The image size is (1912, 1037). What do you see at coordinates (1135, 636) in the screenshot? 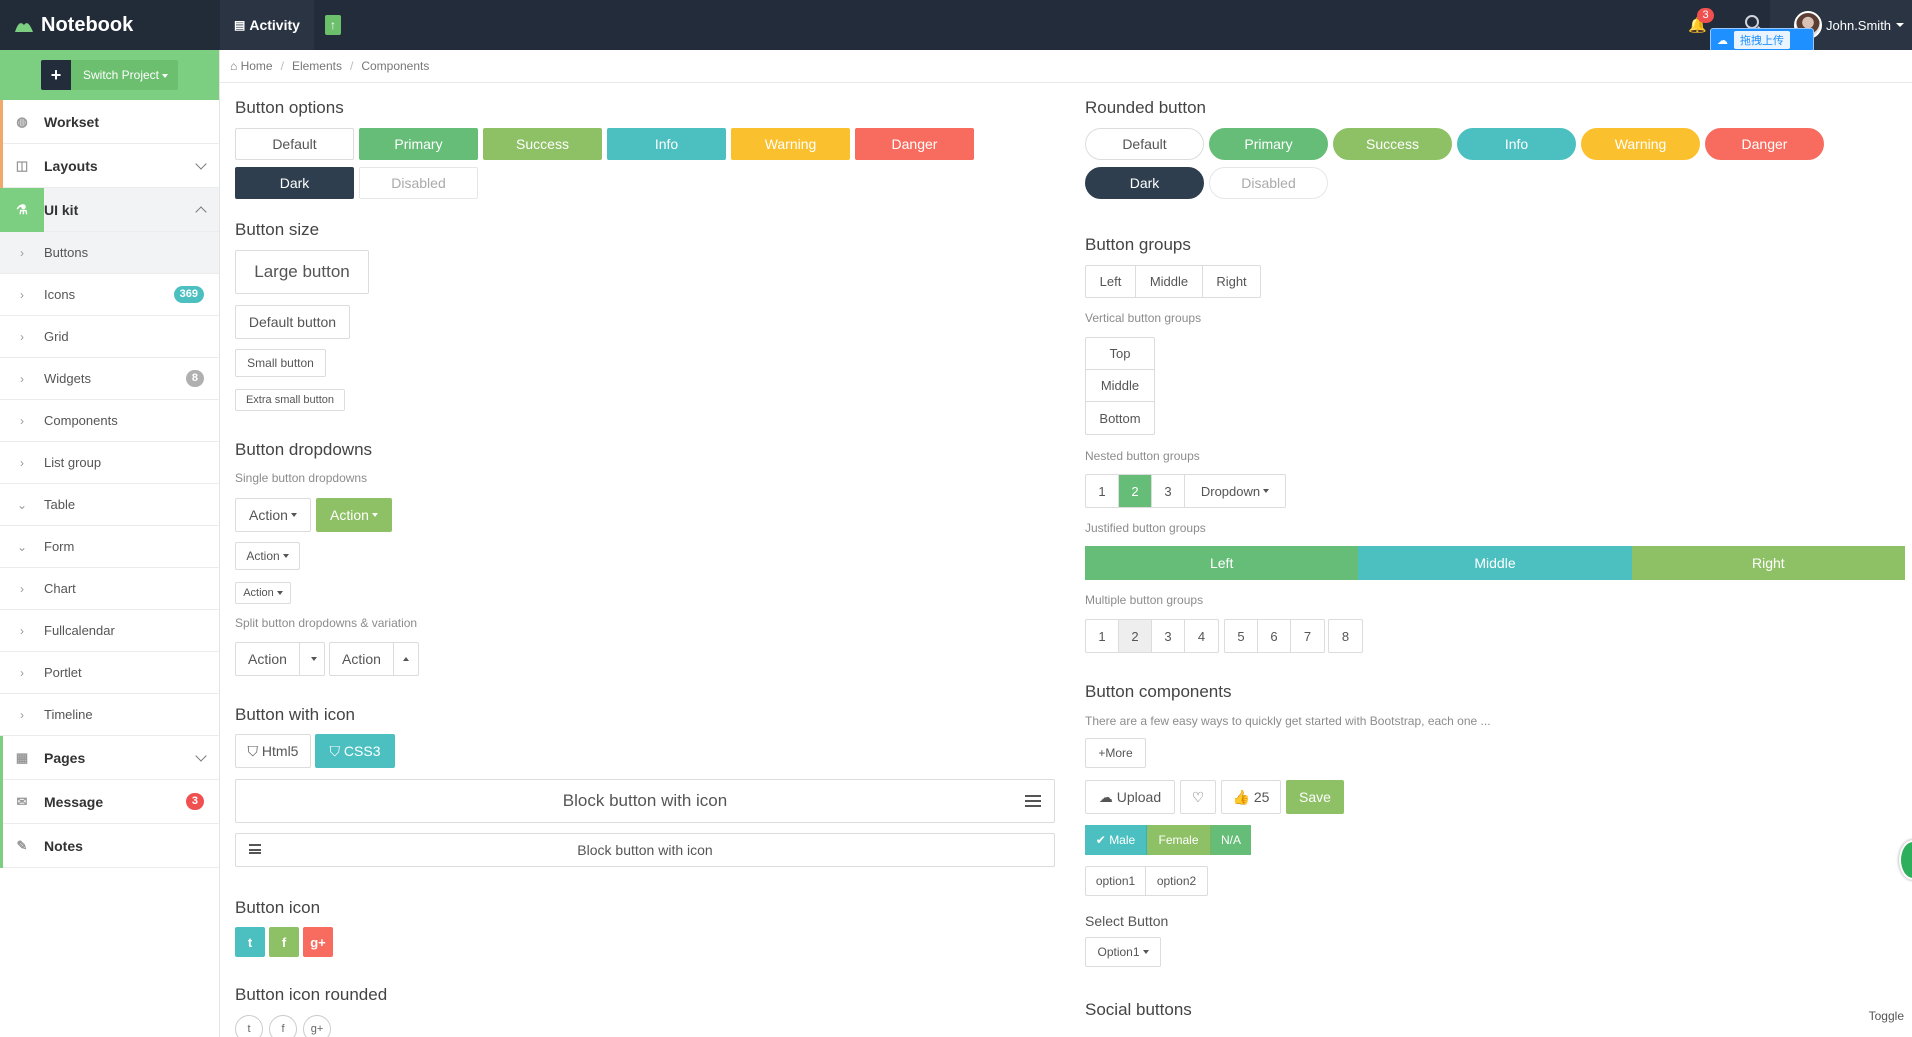
I see `page-button-active: 2` at bounding box center [1135, 636].